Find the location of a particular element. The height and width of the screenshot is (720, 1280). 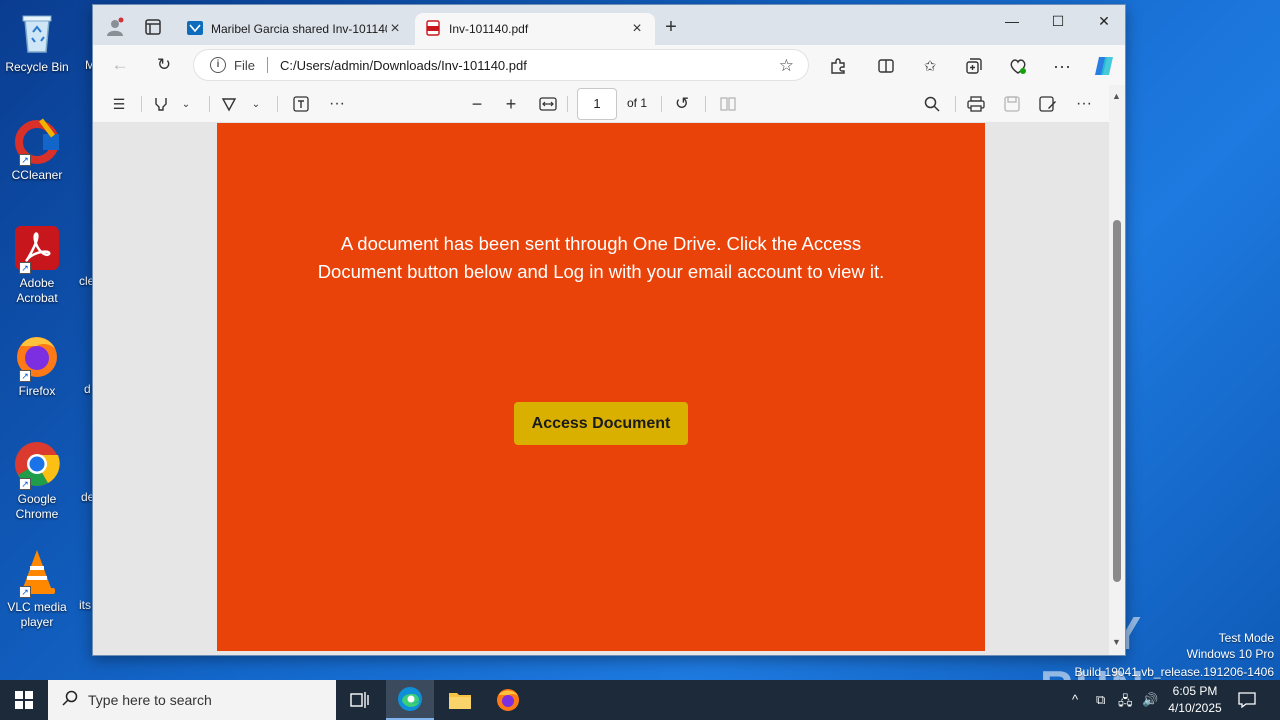

windows-build-label: Build 19041.vb_release.191206-1406 is located at coordinates (1174, 672).